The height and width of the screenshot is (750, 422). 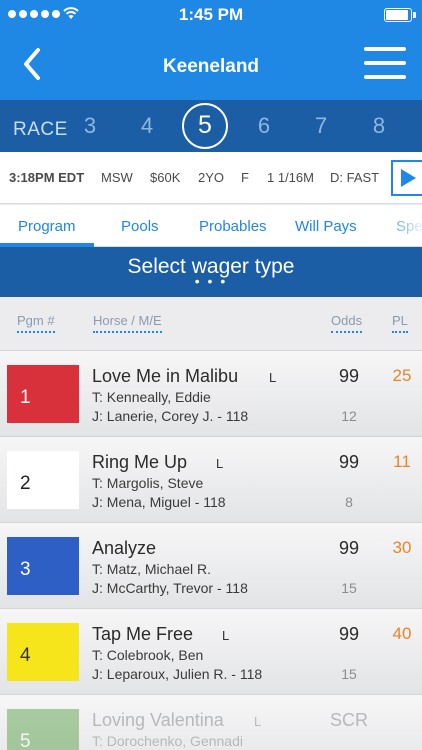 I want to click on jockey-name: J: Mena, Miguel - 118, so click(x=159, y=502).